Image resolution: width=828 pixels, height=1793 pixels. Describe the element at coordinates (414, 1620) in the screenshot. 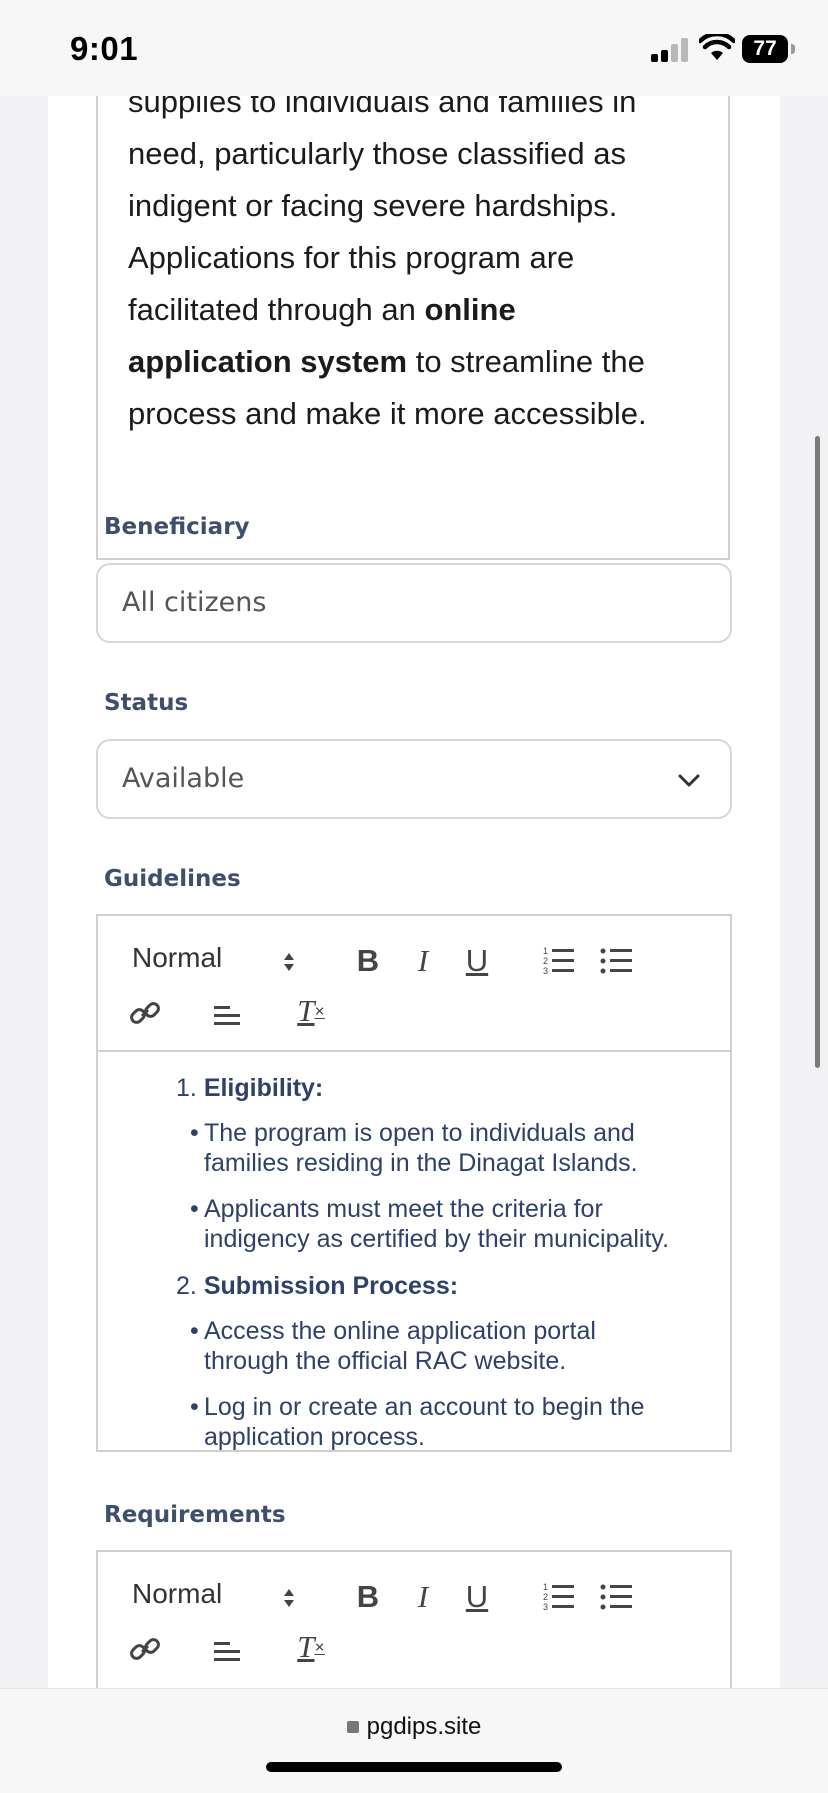

I see `requirements-toolbar: Normal B I U 1 2 3 T ×` at that location.